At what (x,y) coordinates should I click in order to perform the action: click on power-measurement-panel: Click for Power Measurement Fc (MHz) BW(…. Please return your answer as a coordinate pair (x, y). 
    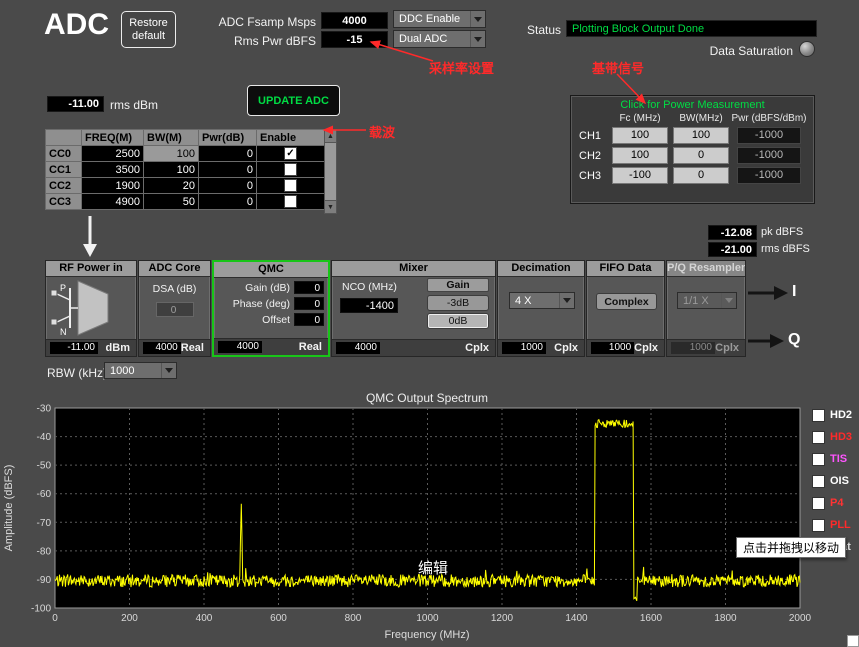
    Looking at the image, I should click on (692, 149).